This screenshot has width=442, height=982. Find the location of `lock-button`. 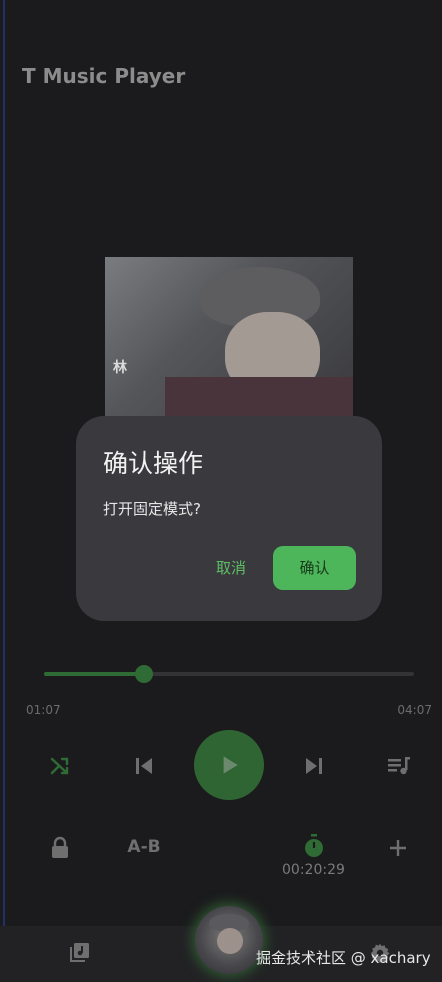

lock-button is located at coordinates (60, 848).